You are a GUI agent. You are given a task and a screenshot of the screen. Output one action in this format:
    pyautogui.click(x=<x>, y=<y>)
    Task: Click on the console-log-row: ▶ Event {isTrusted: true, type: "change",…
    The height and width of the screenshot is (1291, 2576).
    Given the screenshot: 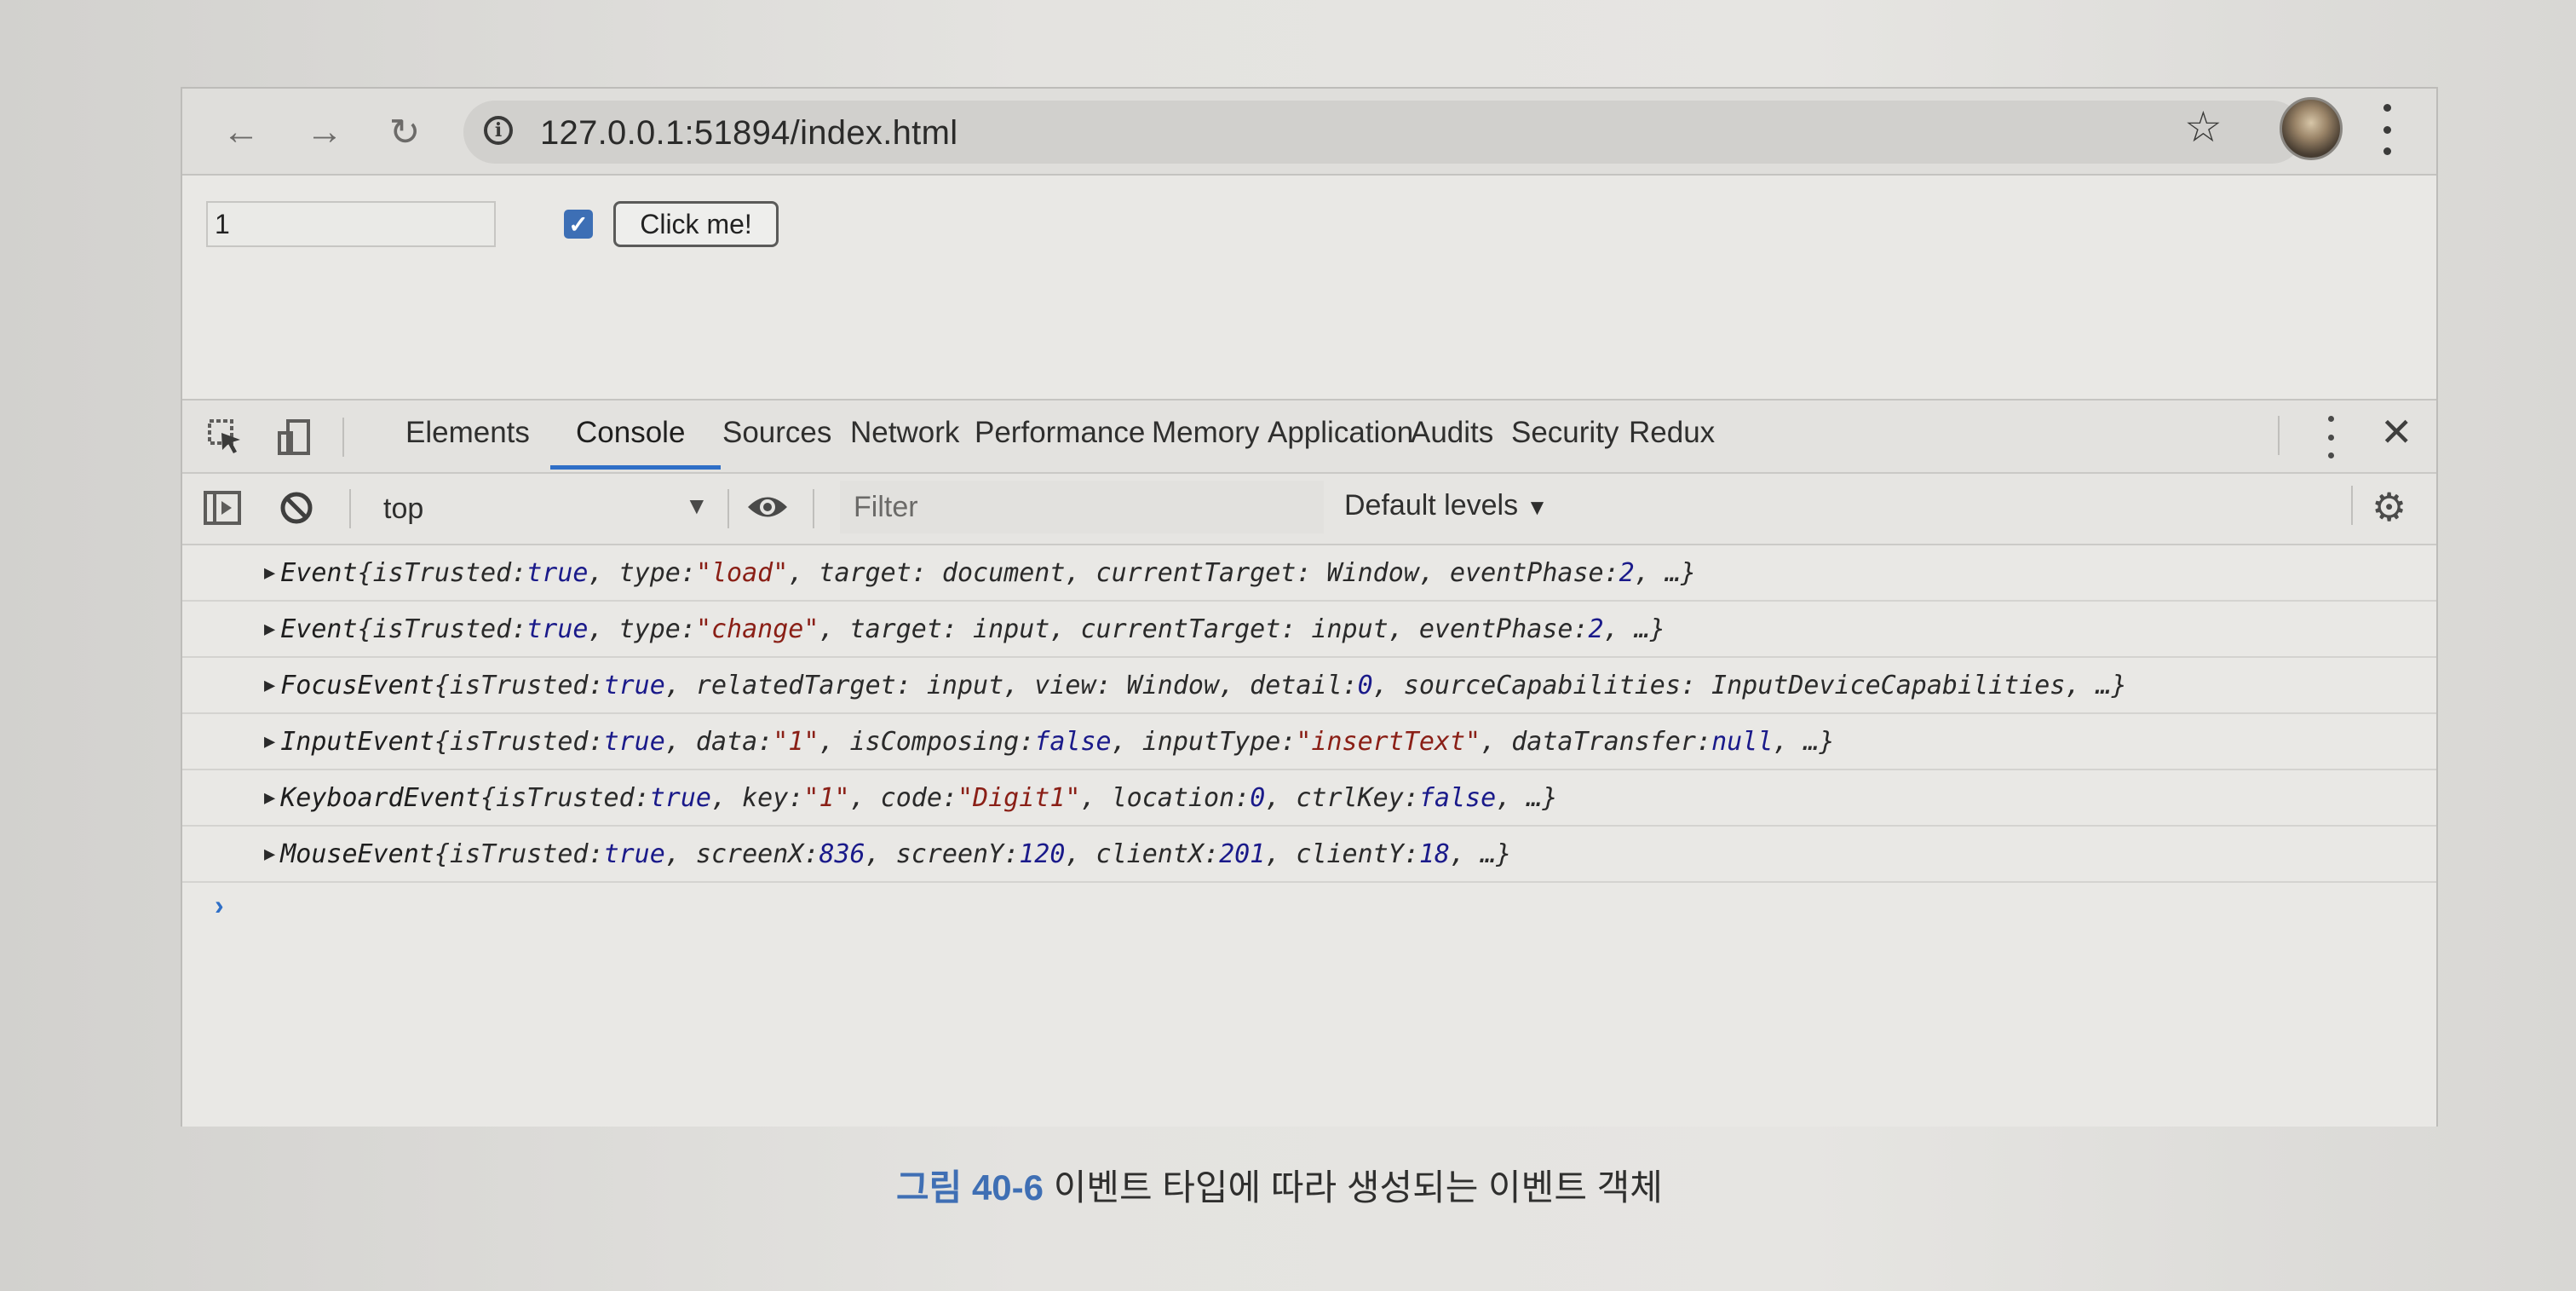 What is the action you would take?
    pyautogui.click(x=1309, y=630)
    